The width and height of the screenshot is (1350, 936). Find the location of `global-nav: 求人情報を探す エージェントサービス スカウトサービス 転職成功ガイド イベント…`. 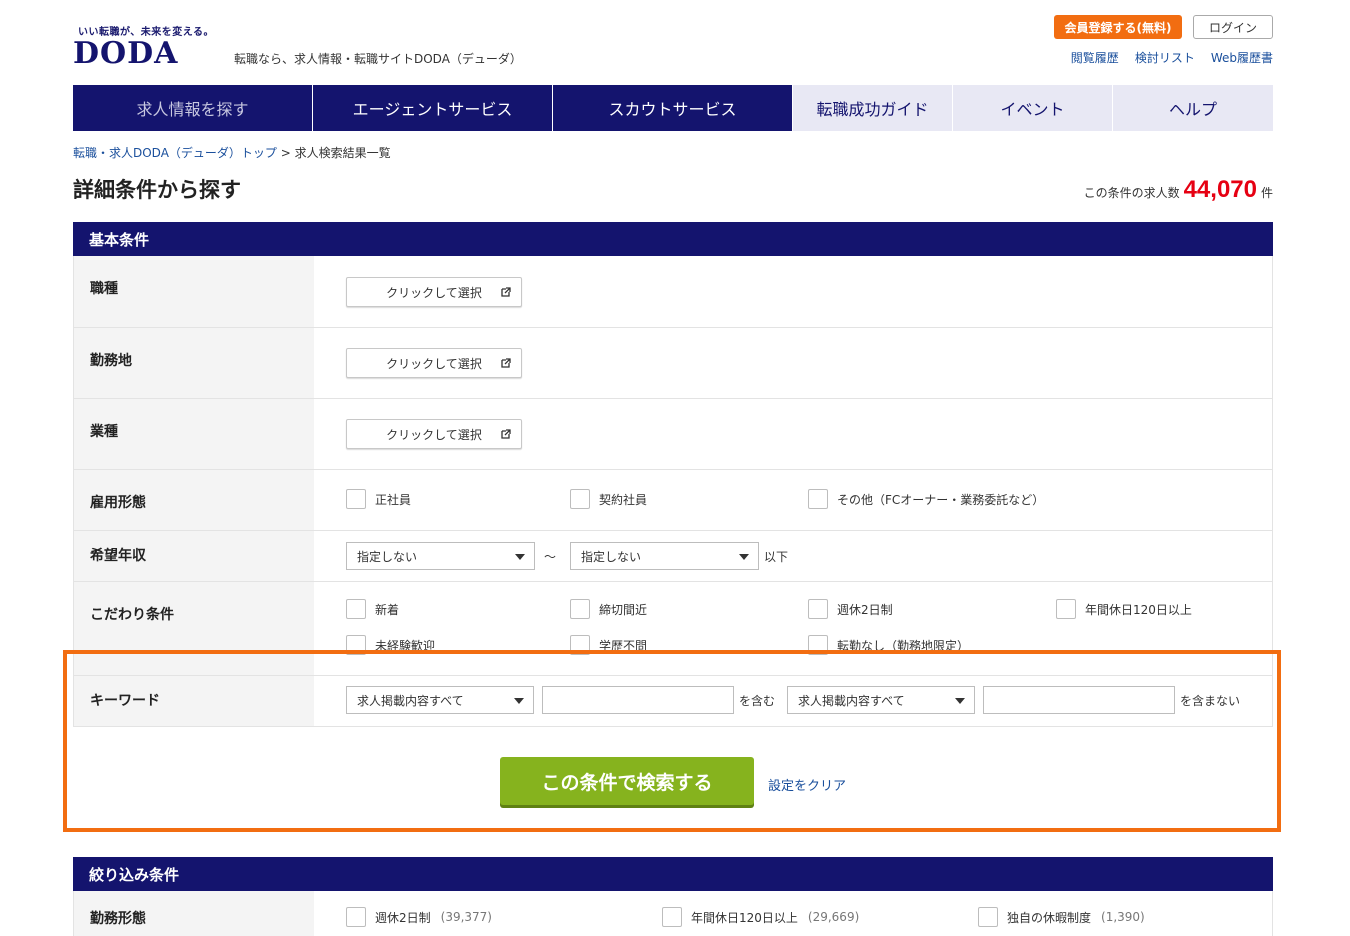

global-nav: 求人情報を探す エージェントサービス スカウトサービス 転職成功ガイド イベント… is located at coordinates (673, 108).